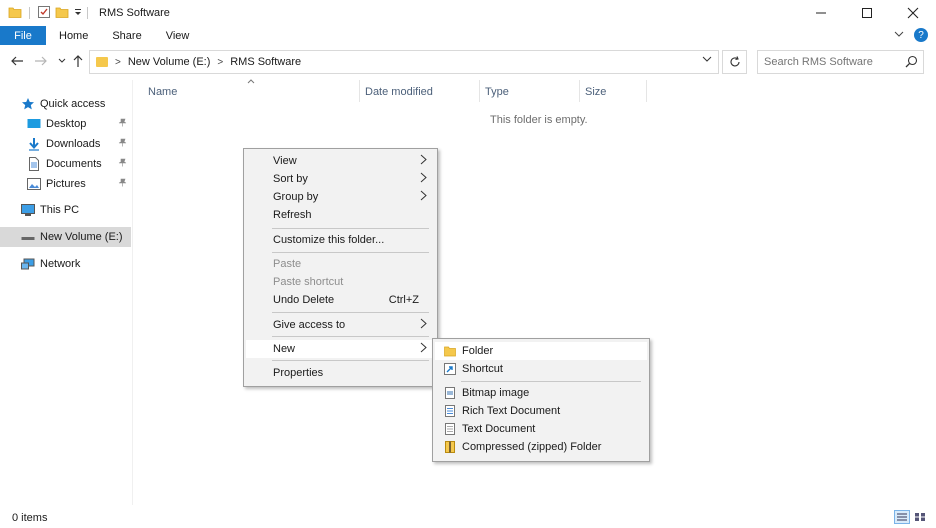 The width and height of the screenshot is (936, 528). What do you see at coordinates (340, 179) in the screenshot?
I see `menu-item-sort-by: Sort by` at bounding box center [340, 179].